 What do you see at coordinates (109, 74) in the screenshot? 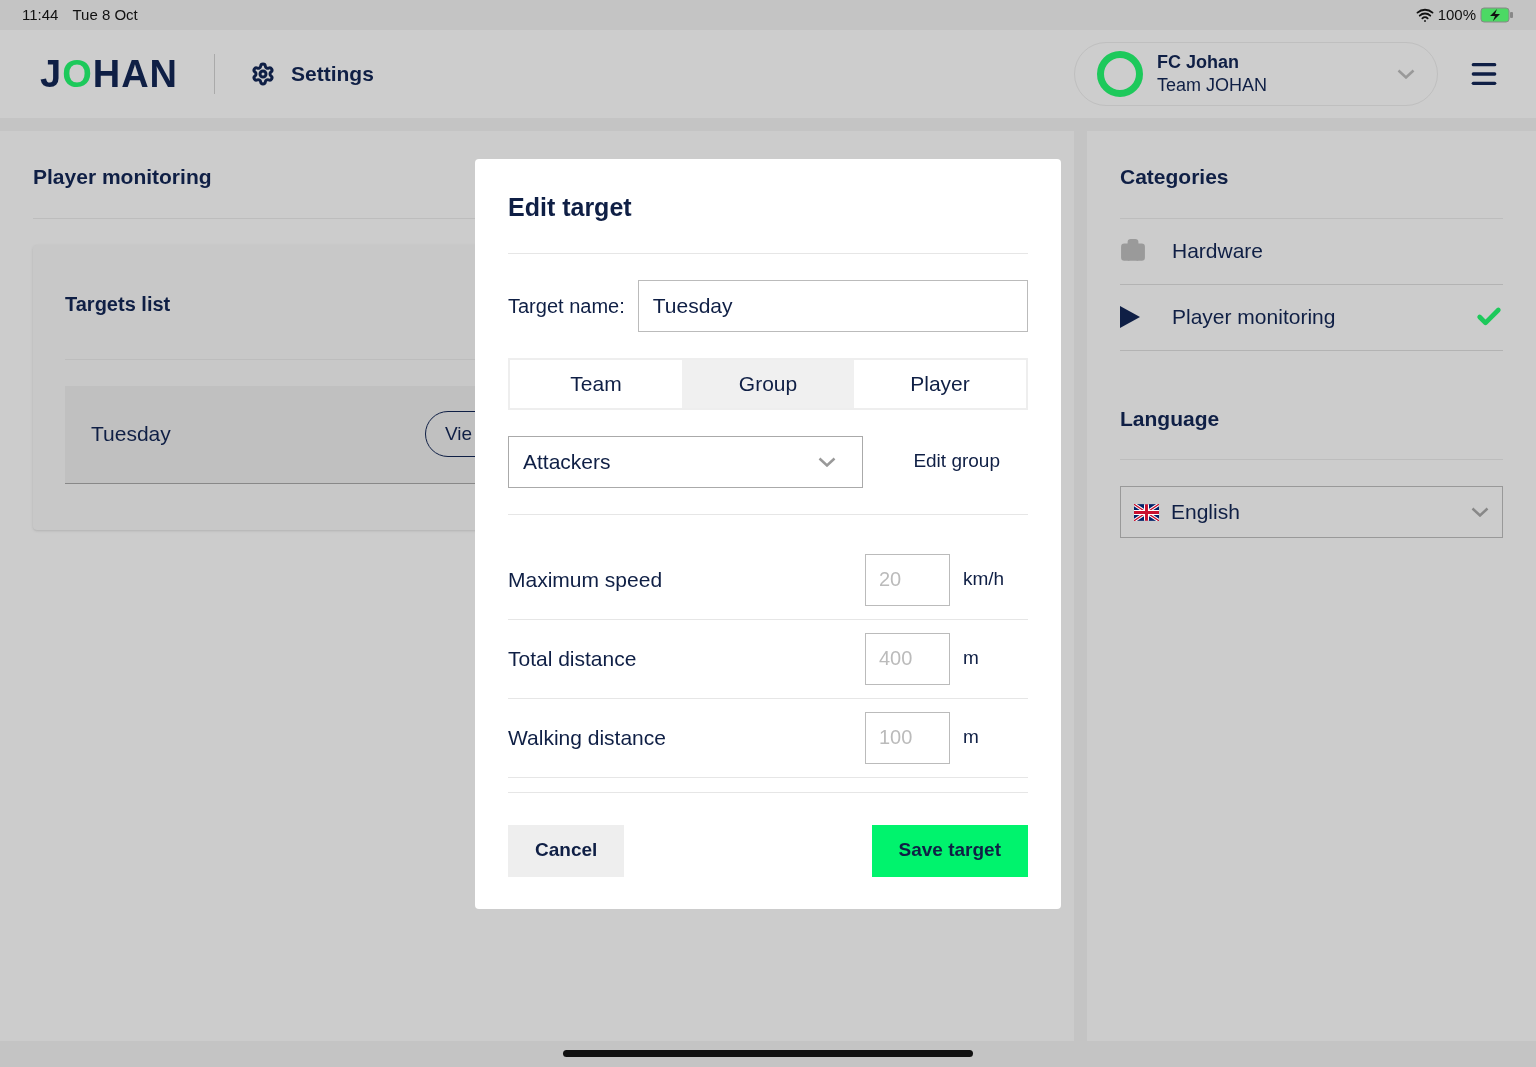
I see `johan-logo: JOHAN` at bounding box center [109, 74].